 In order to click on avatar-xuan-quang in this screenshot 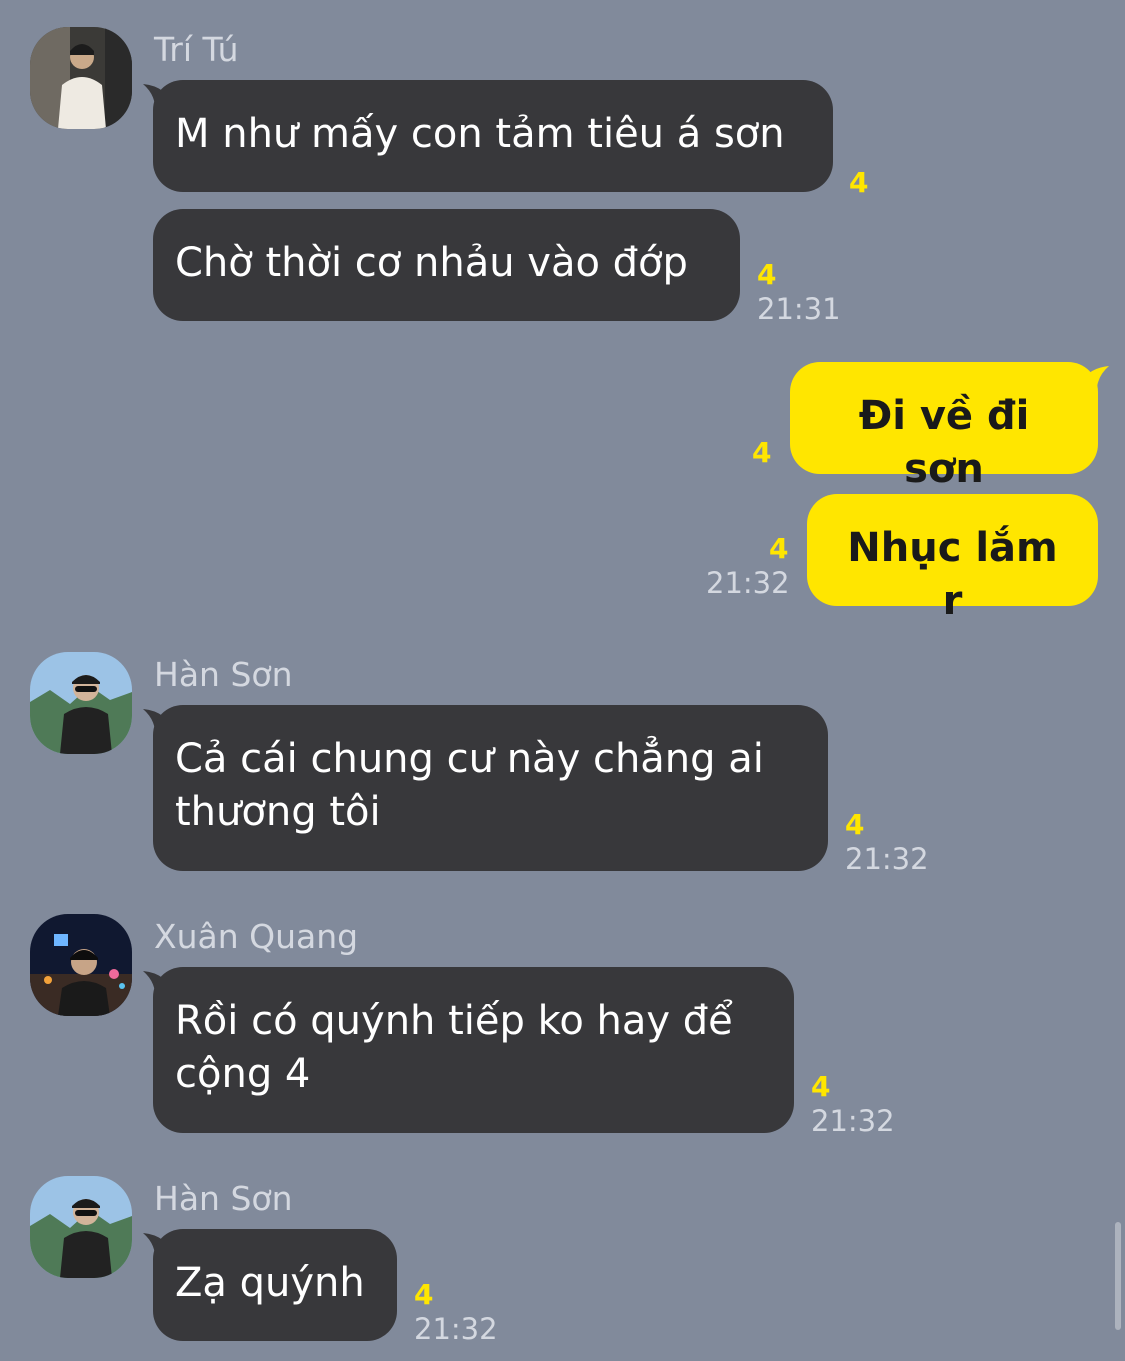, I will do `click(81, 965)`.